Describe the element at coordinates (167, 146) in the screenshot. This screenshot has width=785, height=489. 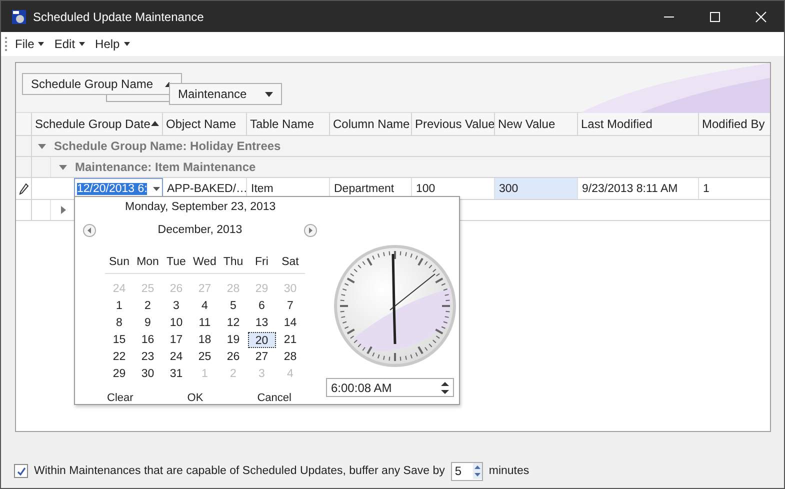
I see `group-row-label: Schedule Group Name: Holiday Entrees` at that location.